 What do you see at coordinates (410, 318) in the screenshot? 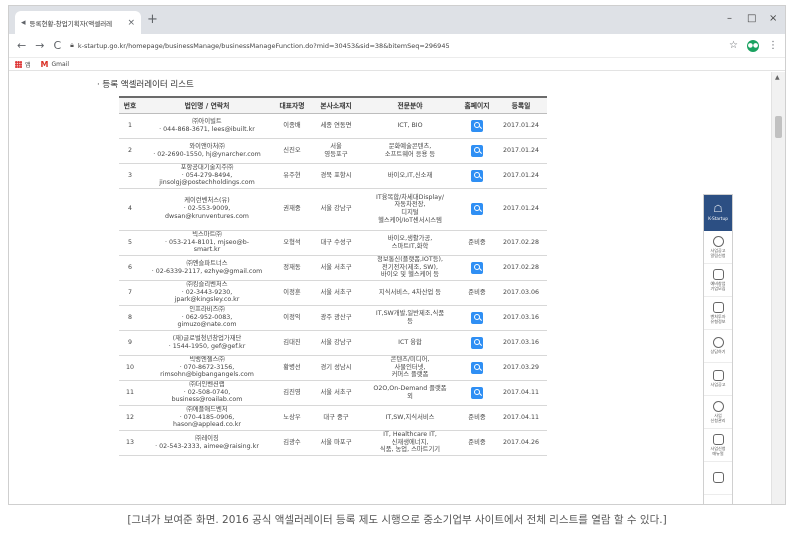
I see `cell-field: IT,SW개발,일반제조,식품 등` at bounding box center [410, 318].